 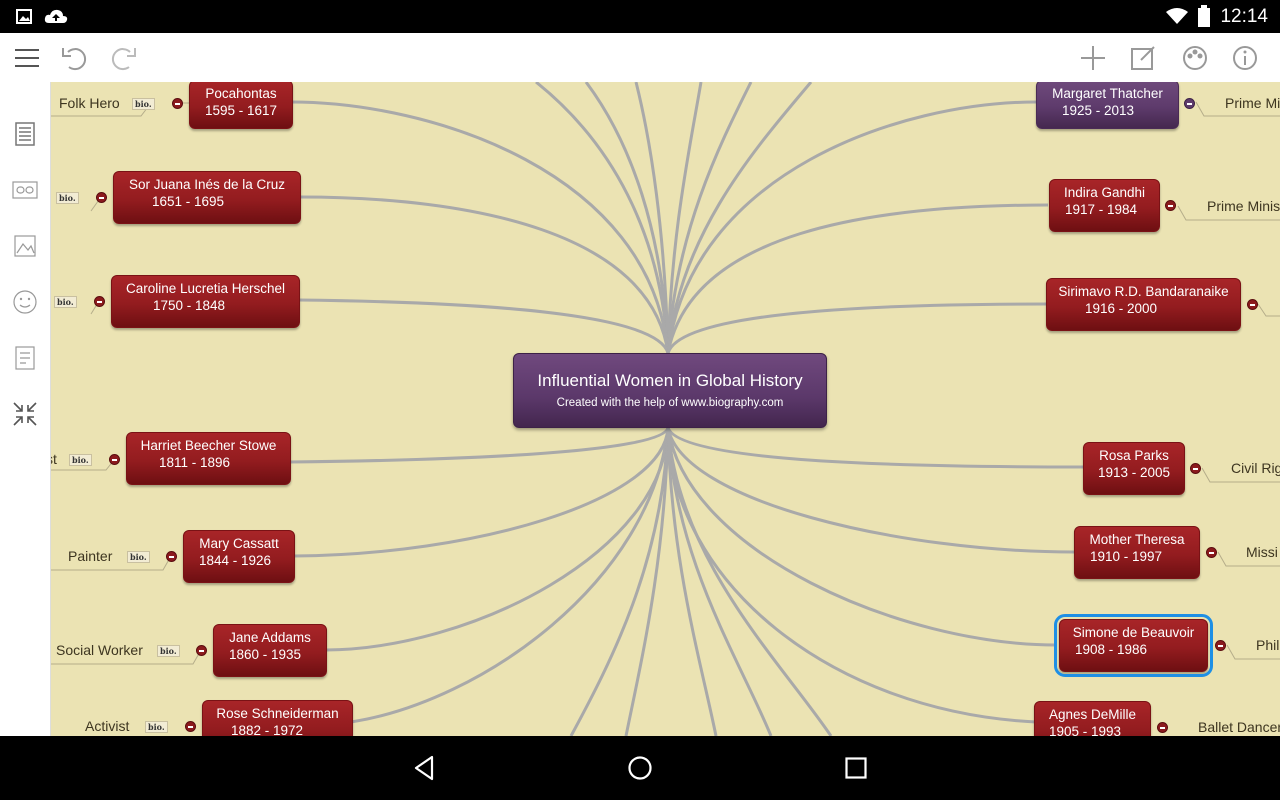 What do you see at coordinates (277, 718) in the screenshot?
I see `node-rose-schneiderman: Rose Schneiderman 1882 - 1972` at bounding box center [277, 718].